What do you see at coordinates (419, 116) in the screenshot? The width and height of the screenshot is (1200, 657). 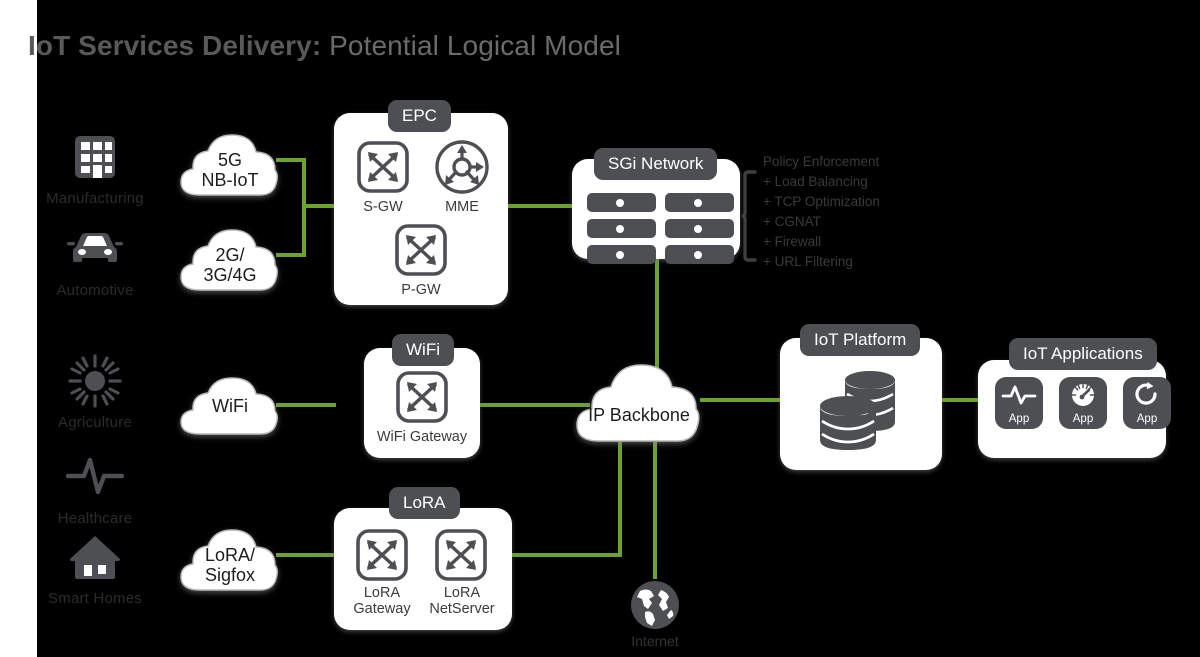 I see `epc-tag: EPC` at bounding box center [419, 116].